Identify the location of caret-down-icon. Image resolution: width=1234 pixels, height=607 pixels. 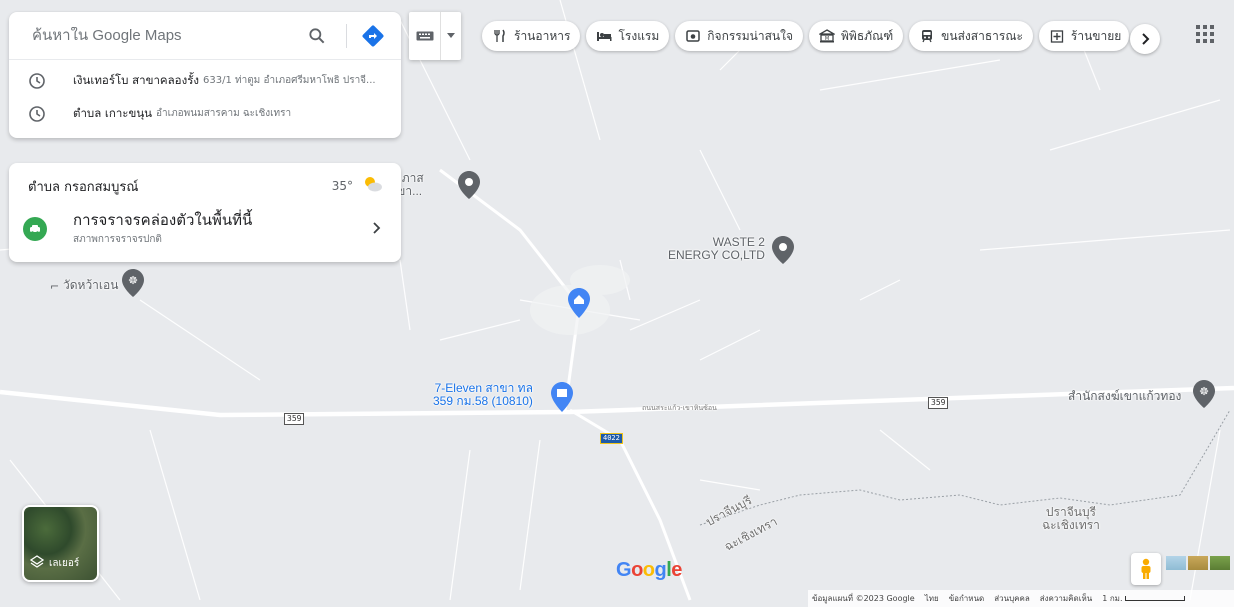
(451, 36).